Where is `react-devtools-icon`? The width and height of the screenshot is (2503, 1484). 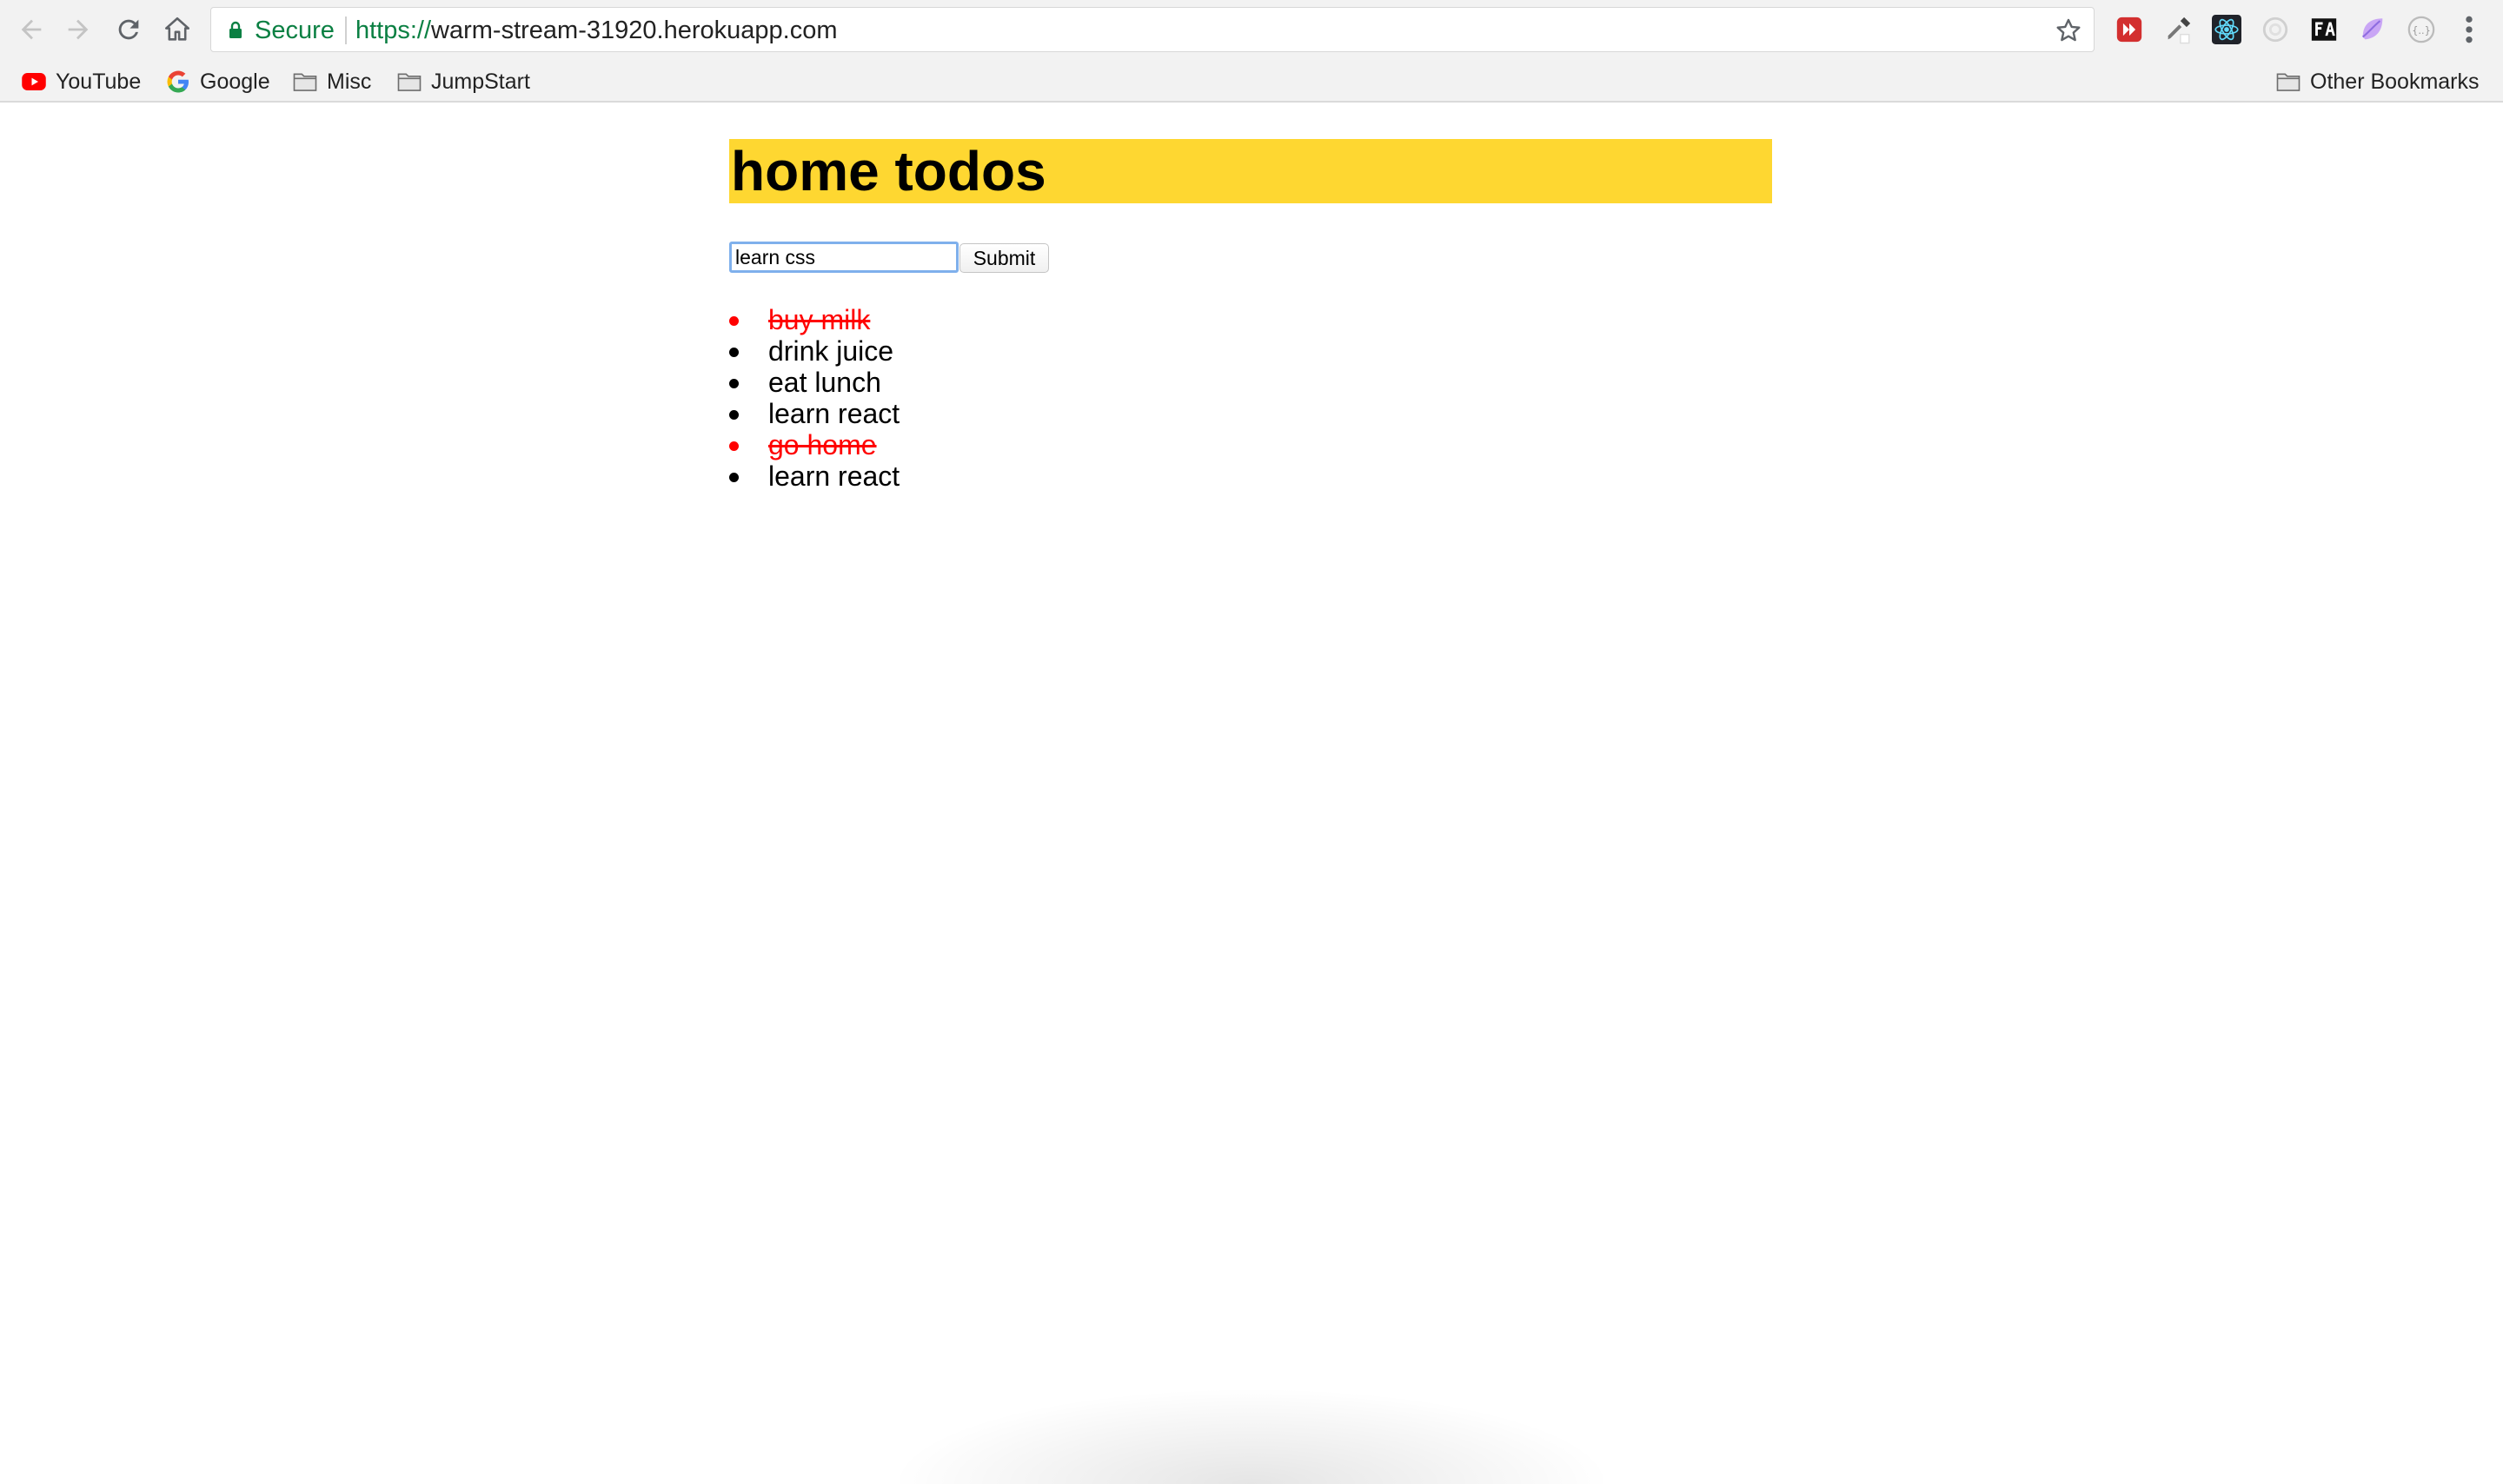 react-devtools-icon is located at coordinates (2226, 29).